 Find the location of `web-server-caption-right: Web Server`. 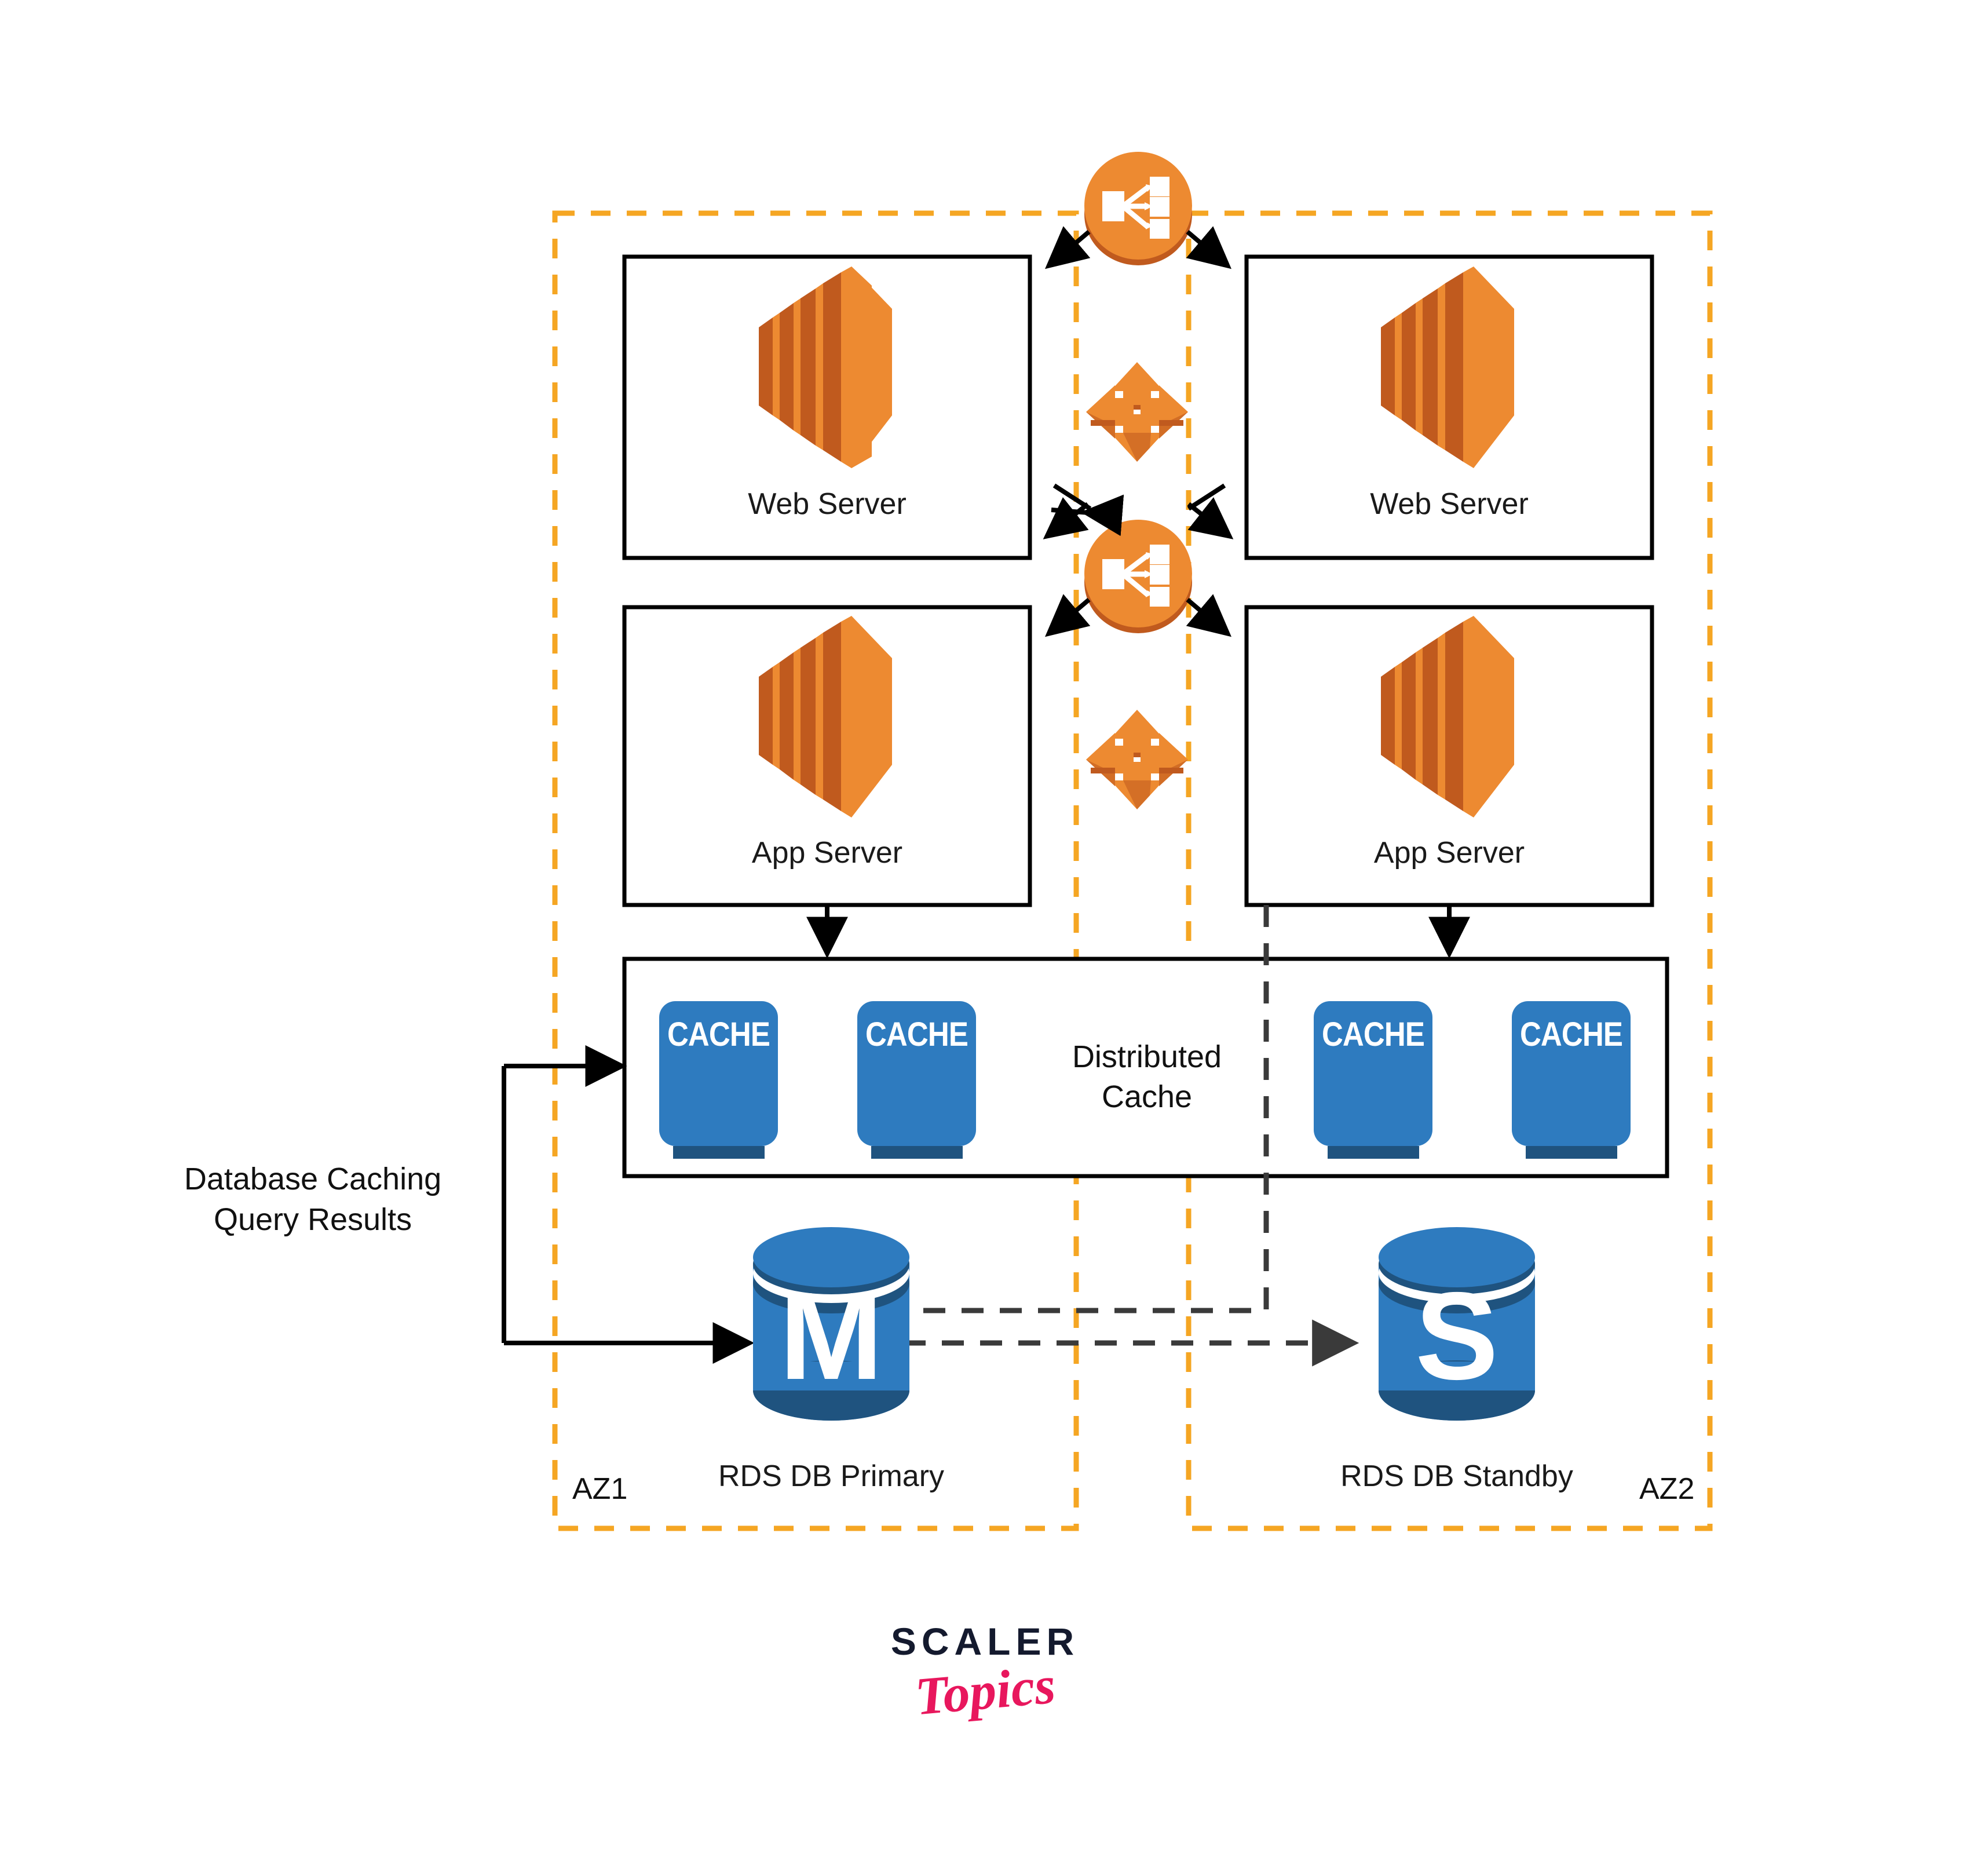

web-server-caption-right: Web Server is located at coordinates (1450, 504).